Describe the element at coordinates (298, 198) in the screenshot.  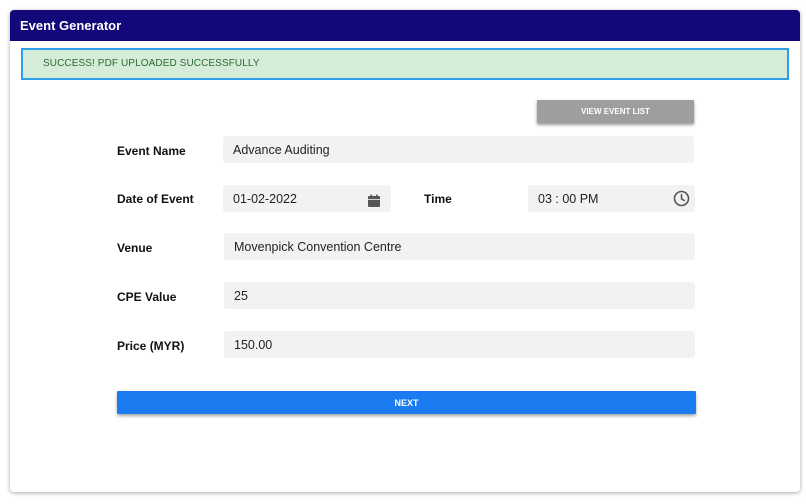
I see `date-of-event-input` at that location.